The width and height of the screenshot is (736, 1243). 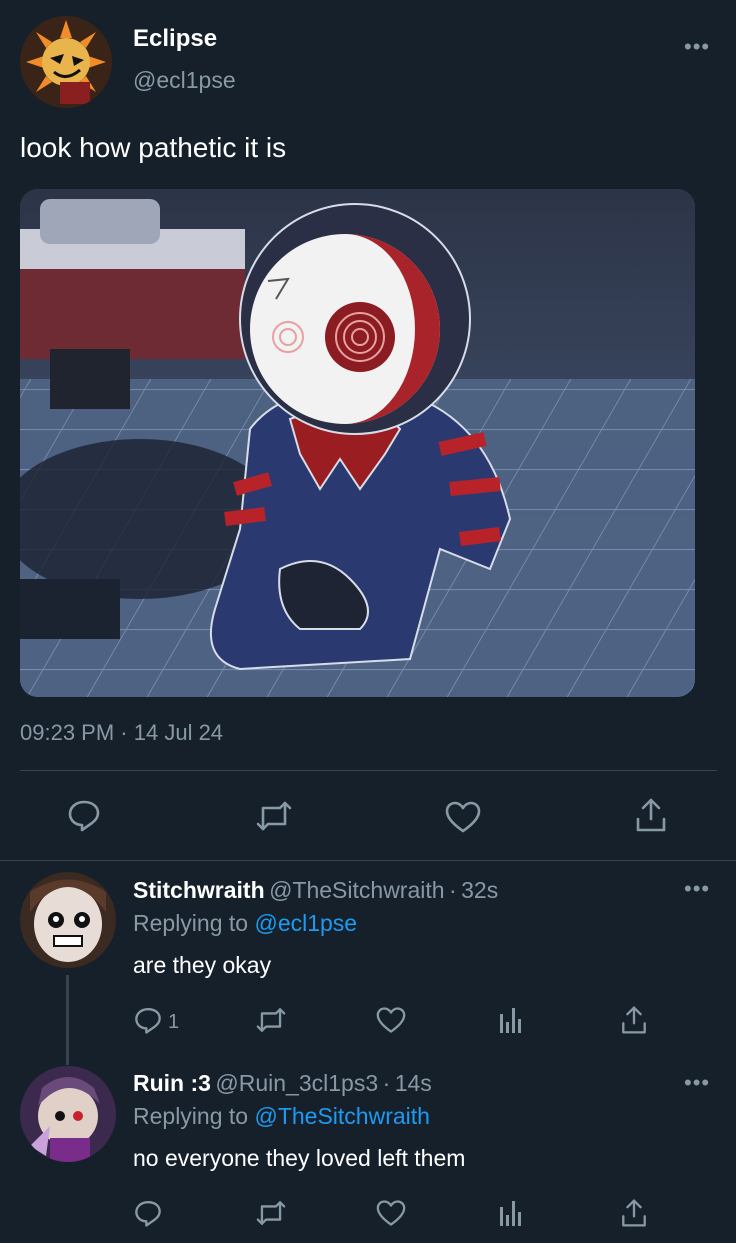 I want to click on reply-header: Stitchwraith @TheSitchwraith · 32s, so click(x=315, y=890).